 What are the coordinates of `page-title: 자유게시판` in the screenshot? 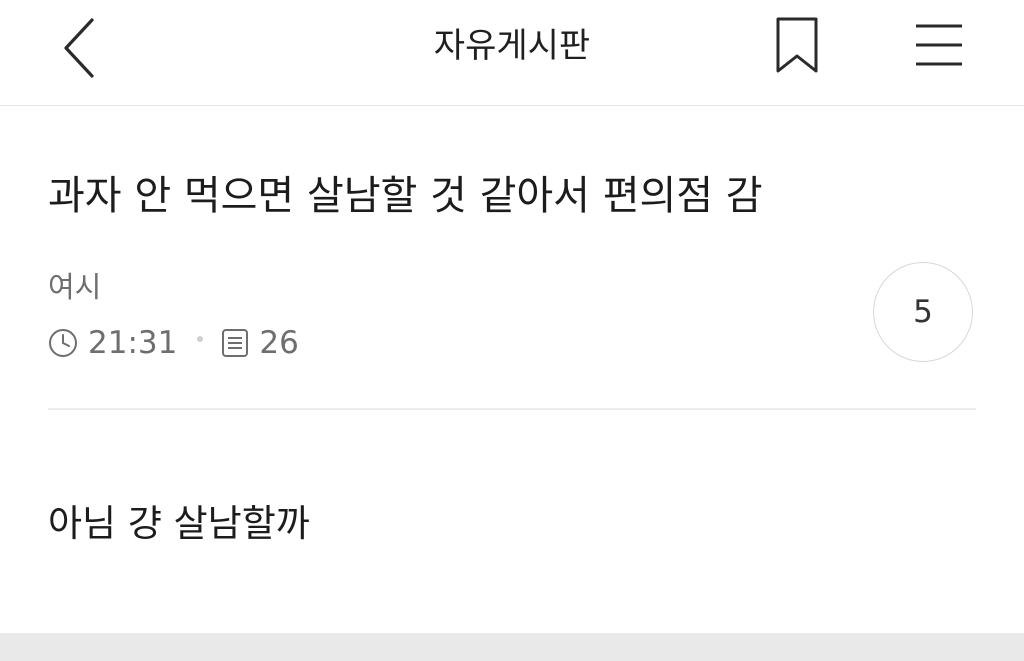 It's located at (512, 46).